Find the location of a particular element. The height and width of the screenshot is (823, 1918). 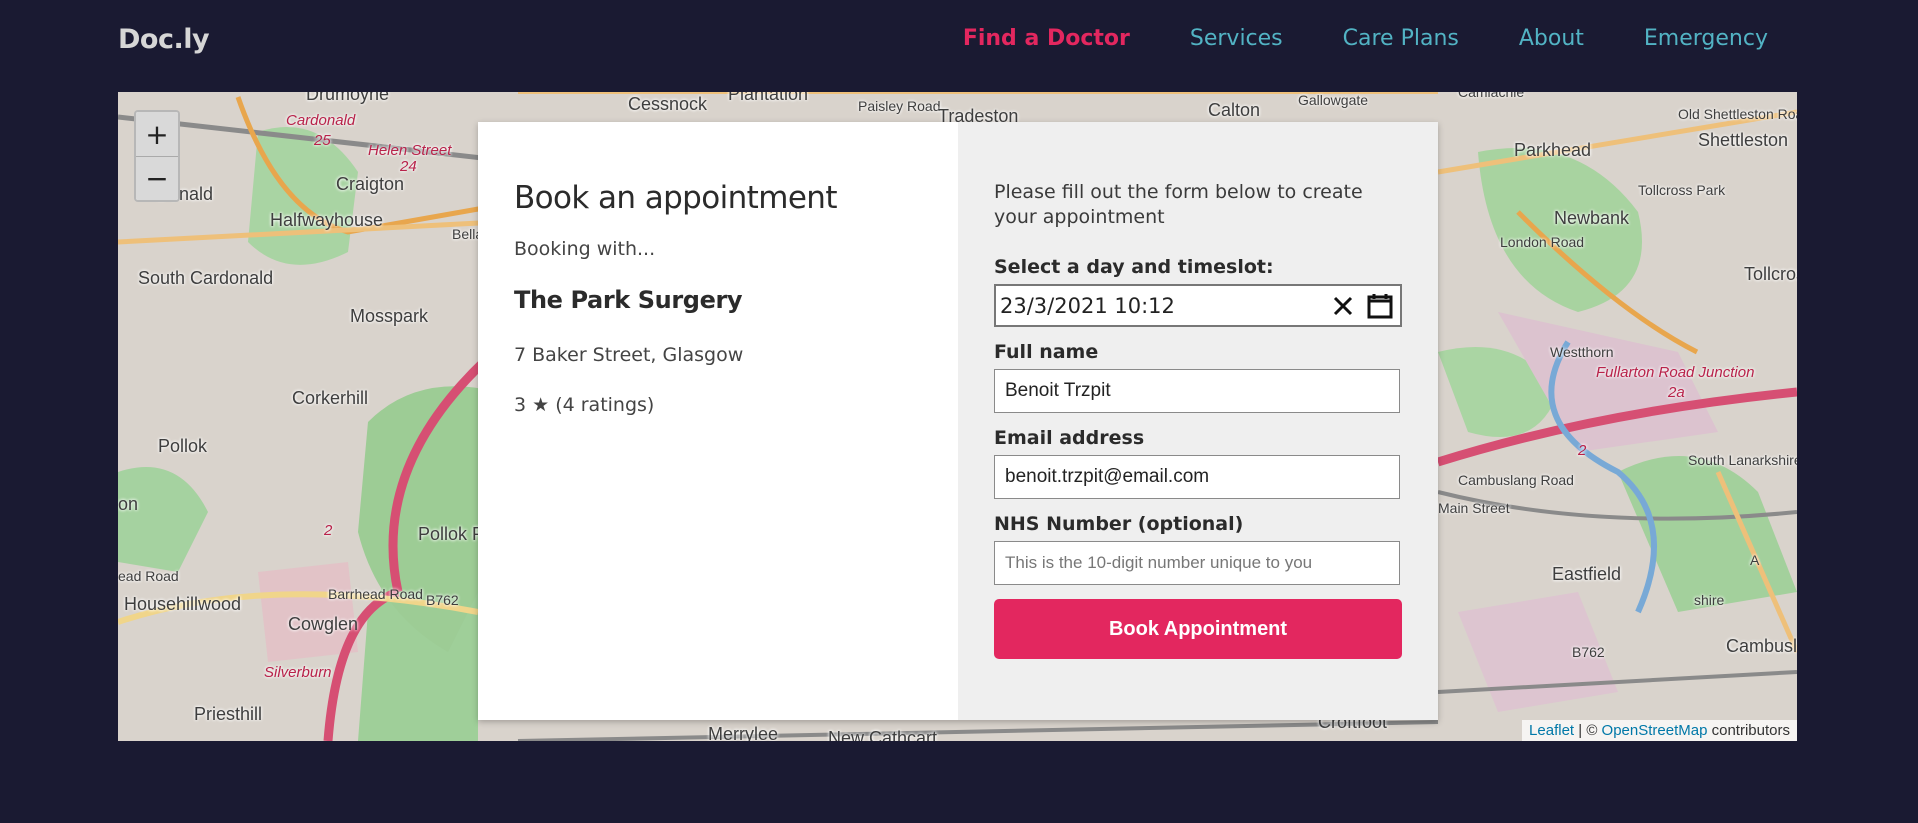

surgery-address: 7 Baker Street, Glasgow is located at coordinates (629, 355).